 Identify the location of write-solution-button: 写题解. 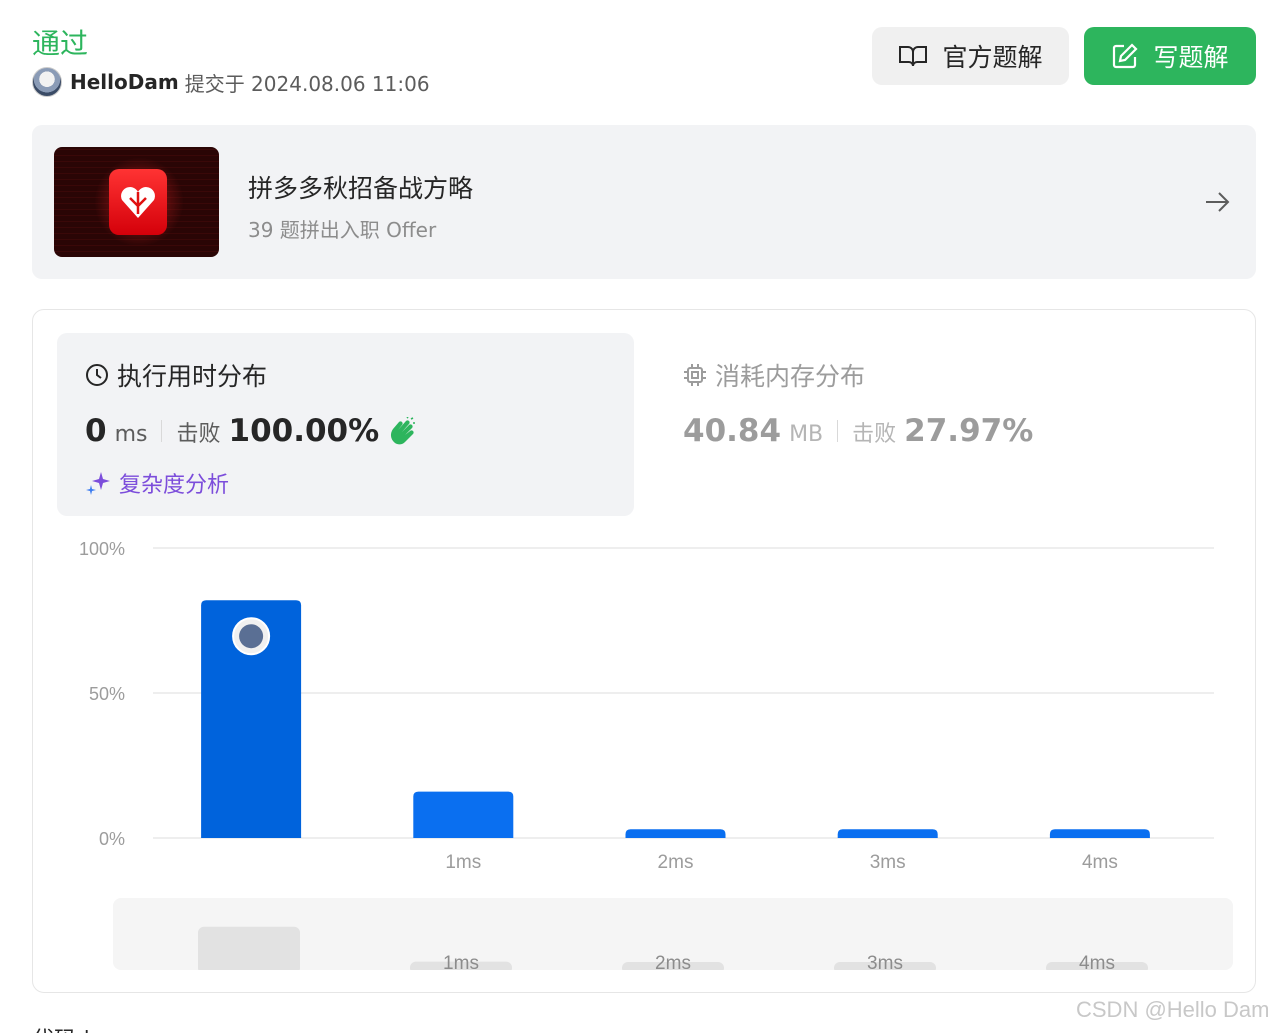
(1170, 56).